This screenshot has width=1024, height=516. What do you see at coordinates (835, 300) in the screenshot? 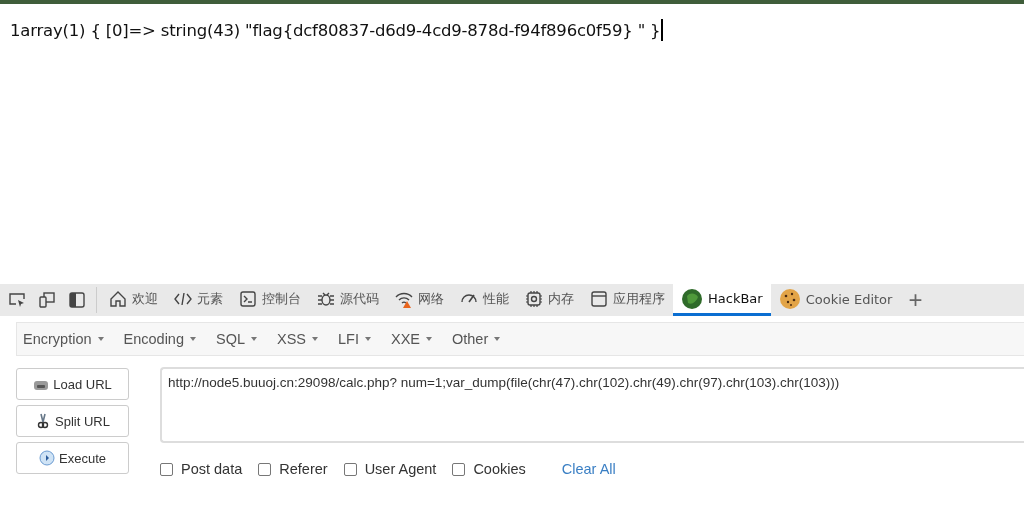
I see `devtools-tab: Cookie Editor` at bounding box center [835, 300].